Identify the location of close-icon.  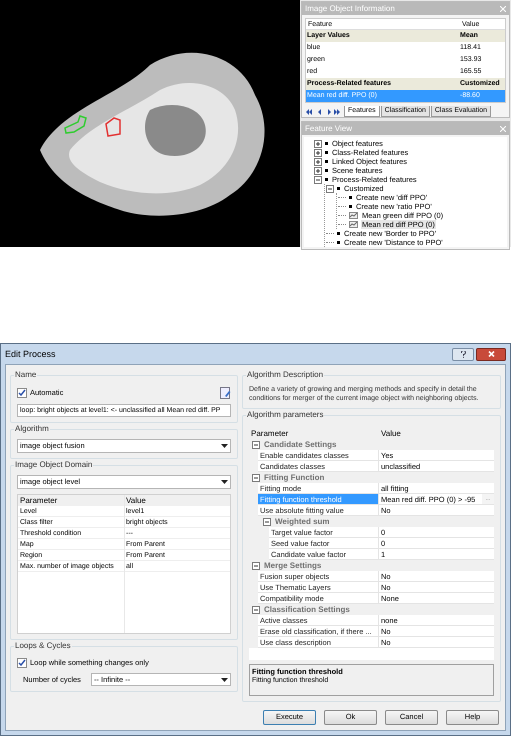
(491, 354).